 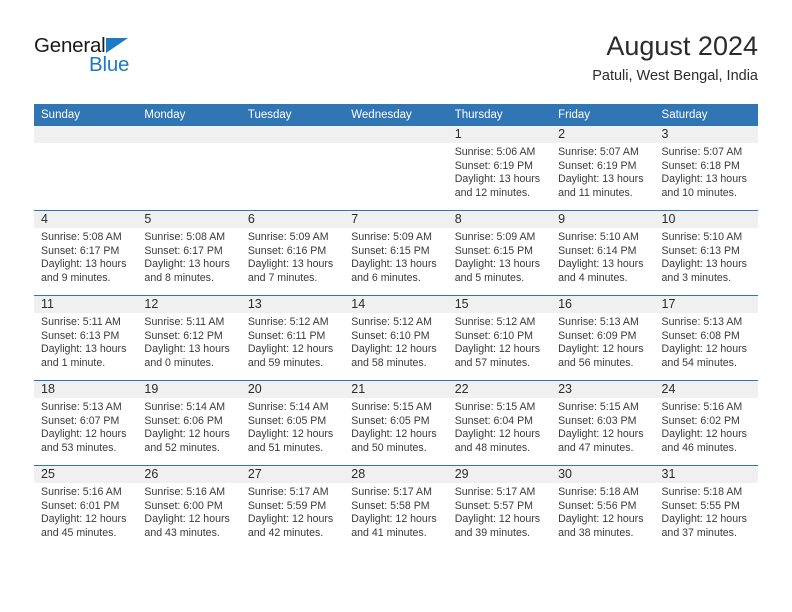 What do you see at coordinates (597, 420) in the screenshot?
I see `sunset-text: Sunset: 6:03 PM` at bounding box center [597, 420].